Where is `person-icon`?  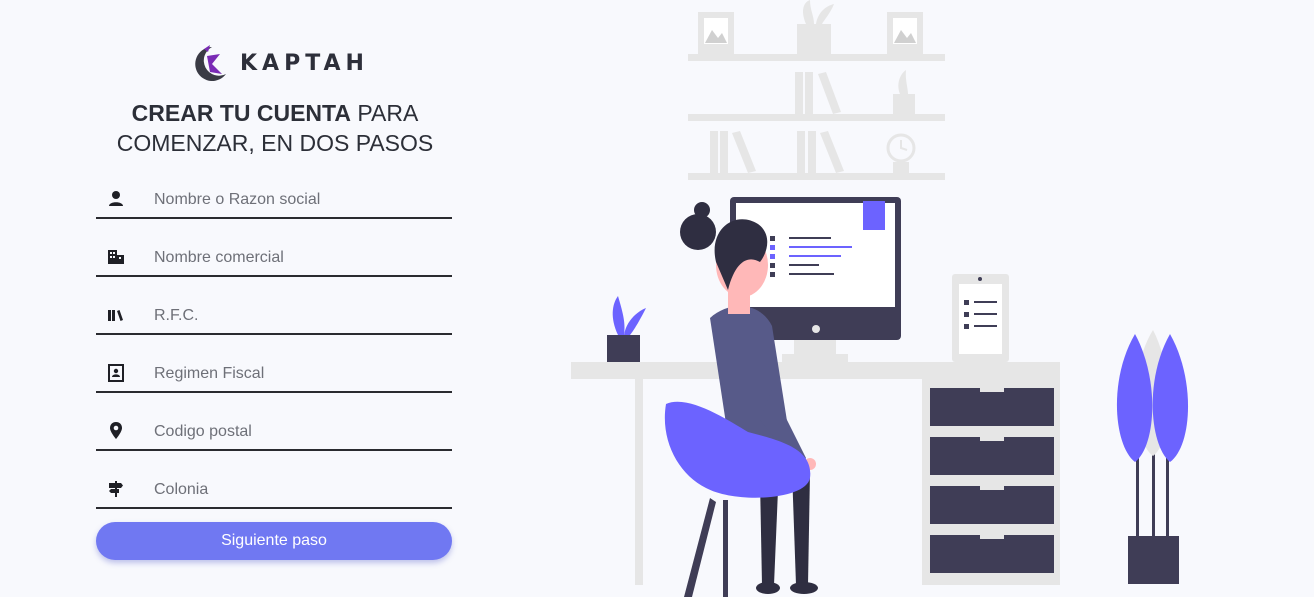 person-icon is located at coordinates (116, 198).